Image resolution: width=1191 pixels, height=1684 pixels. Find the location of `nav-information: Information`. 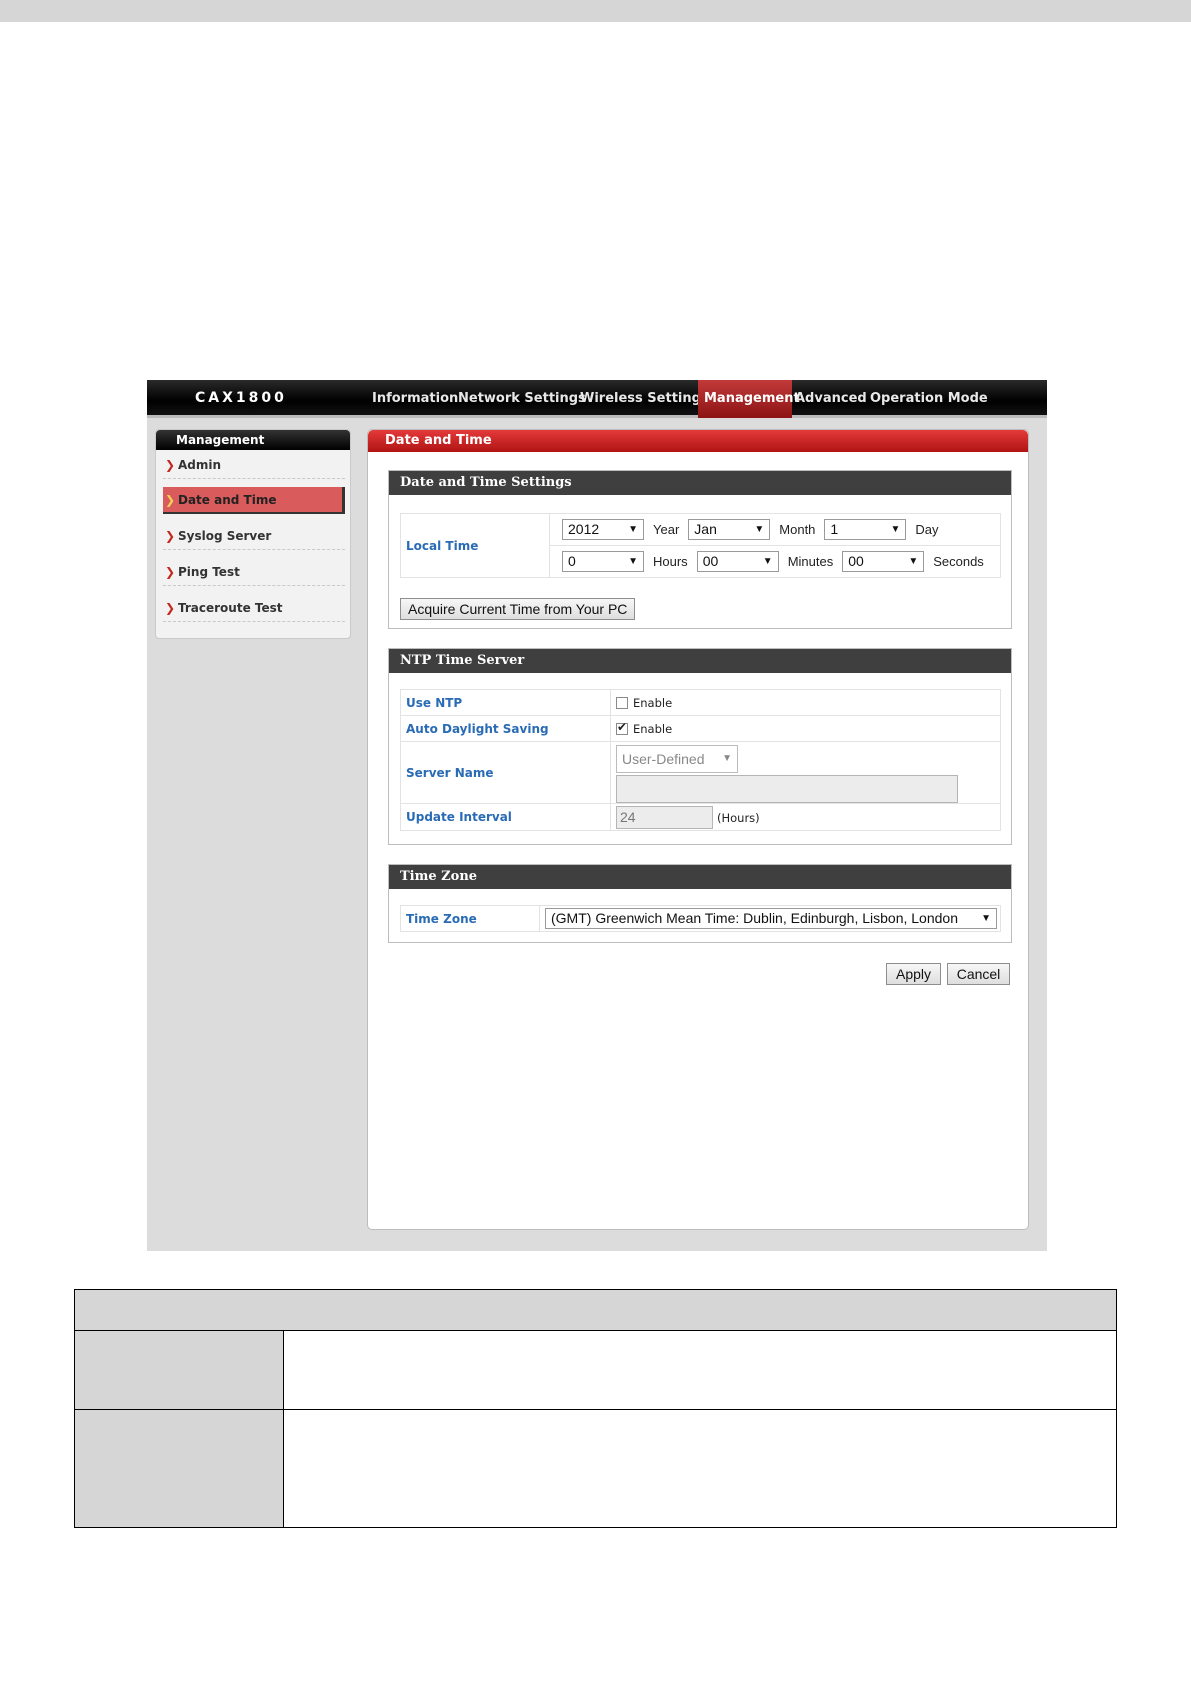

nav-information: Information is located at coordinates (415, 399).